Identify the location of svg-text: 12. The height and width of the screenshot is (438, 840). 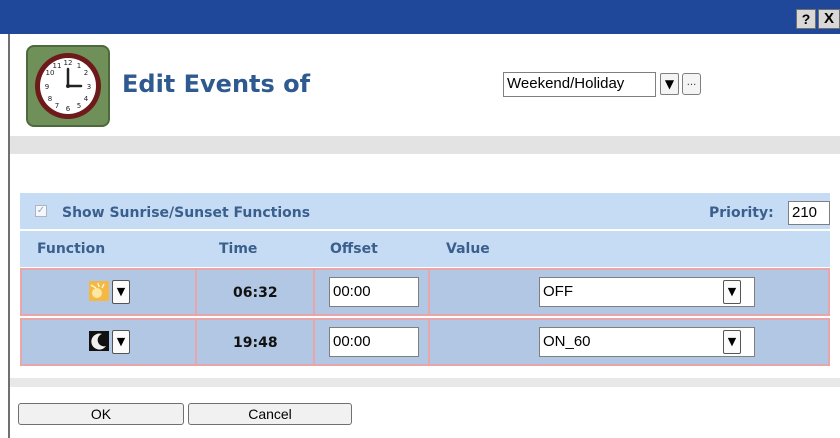
(68, 63).